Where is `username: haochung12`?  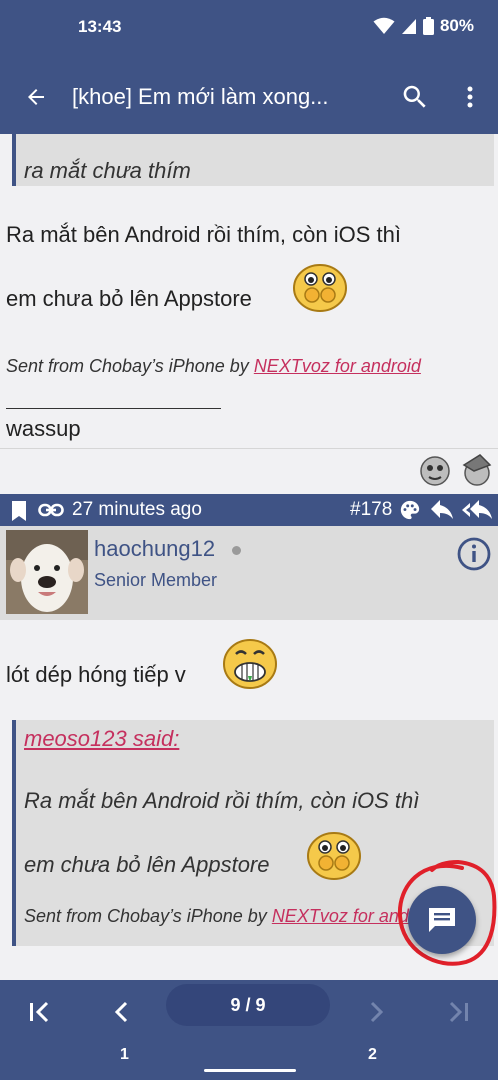 username: haochung12 is located at coordinates (154, 549).